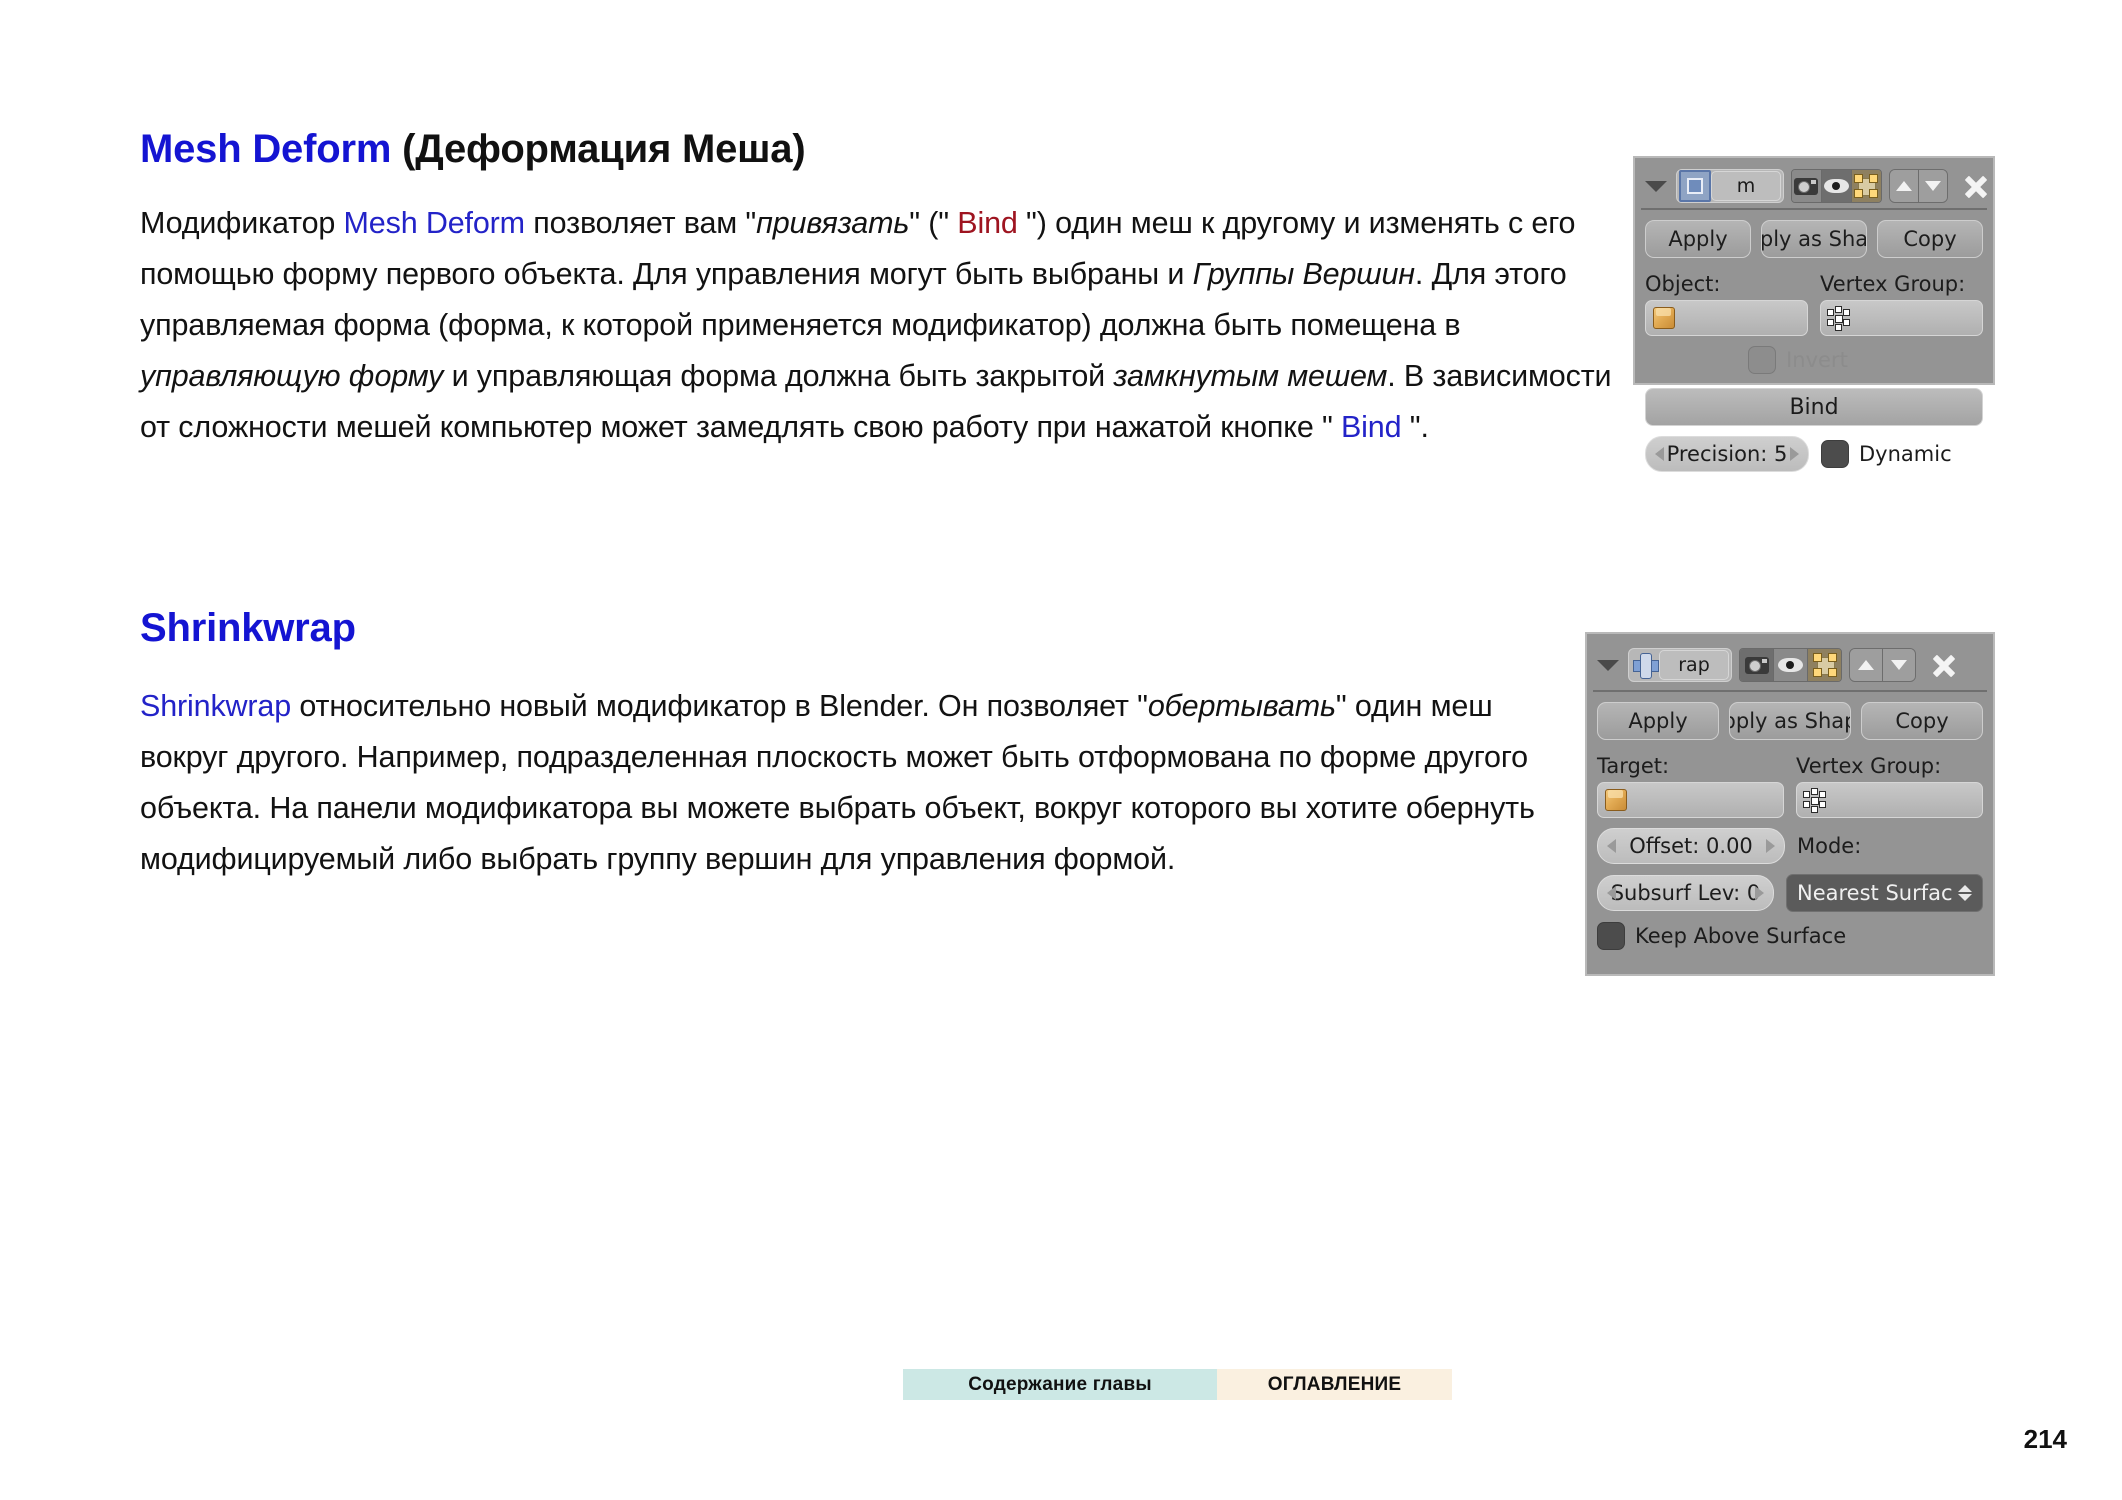  I want to click on keep-above-surface-checkbox, so click(1611, 936).